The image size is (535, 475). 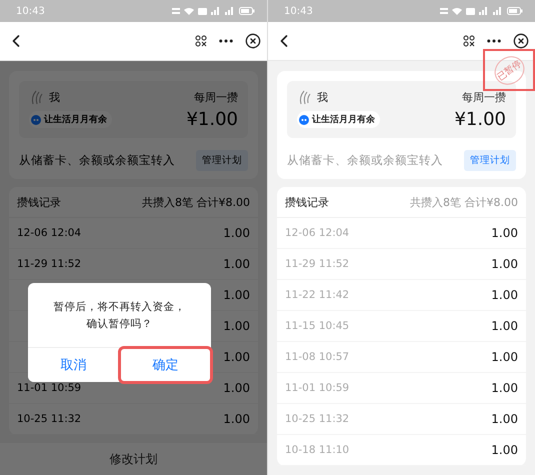 I want to click on cancel-button: 取消, so click(x=74, y=365).